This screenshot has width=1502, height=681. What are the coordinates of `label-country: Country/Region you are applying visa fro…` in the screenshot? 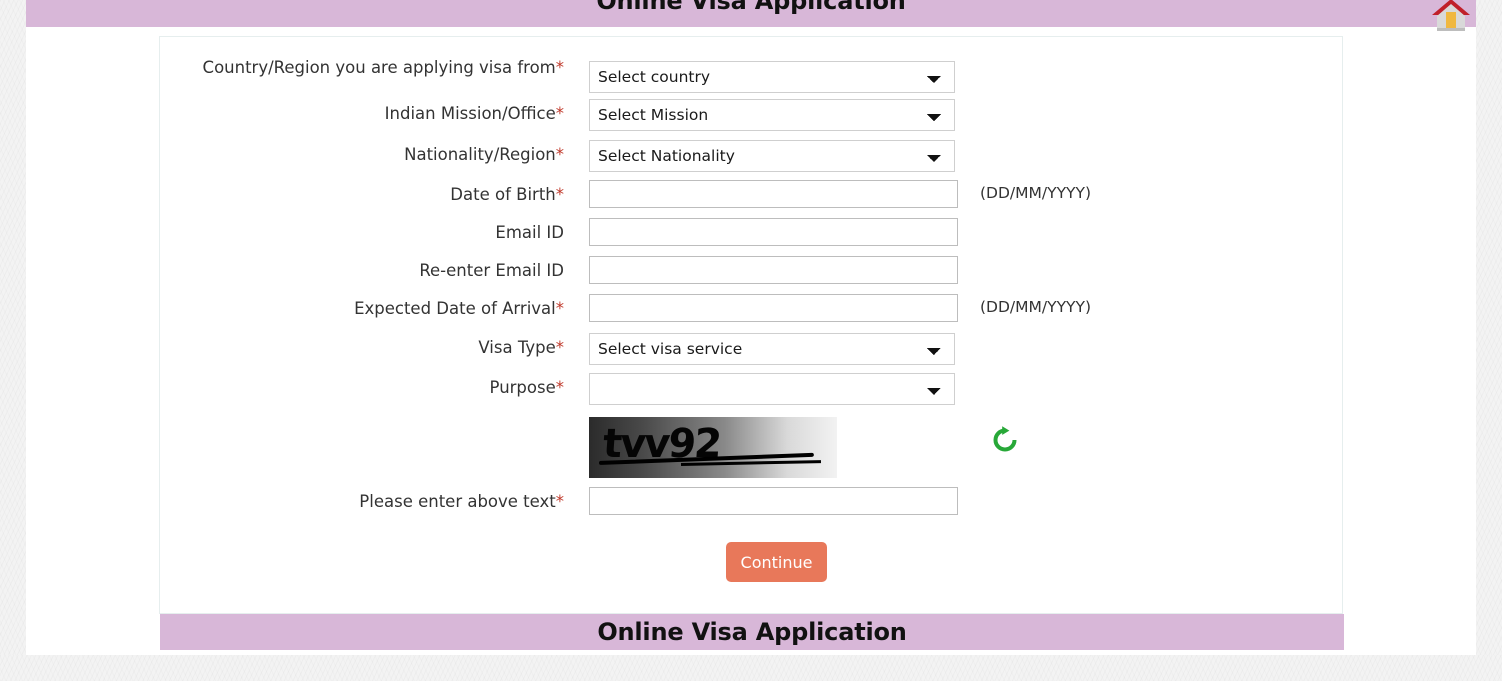 It's located at (354, 67).